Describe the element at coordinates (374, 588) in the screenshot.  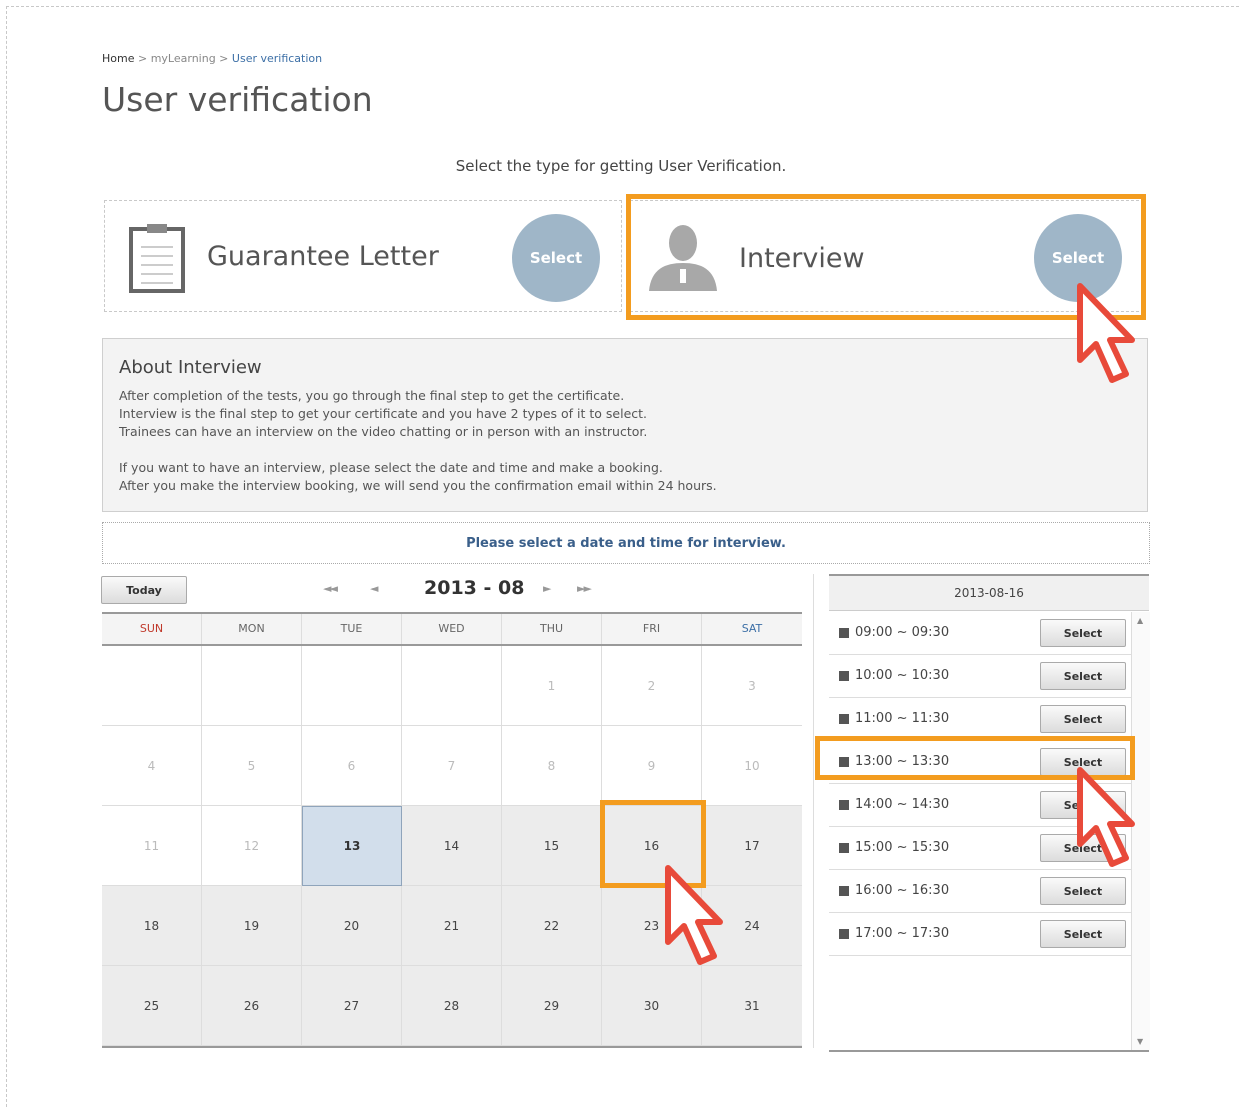
I see `prev-month-button: ◄` at that location.